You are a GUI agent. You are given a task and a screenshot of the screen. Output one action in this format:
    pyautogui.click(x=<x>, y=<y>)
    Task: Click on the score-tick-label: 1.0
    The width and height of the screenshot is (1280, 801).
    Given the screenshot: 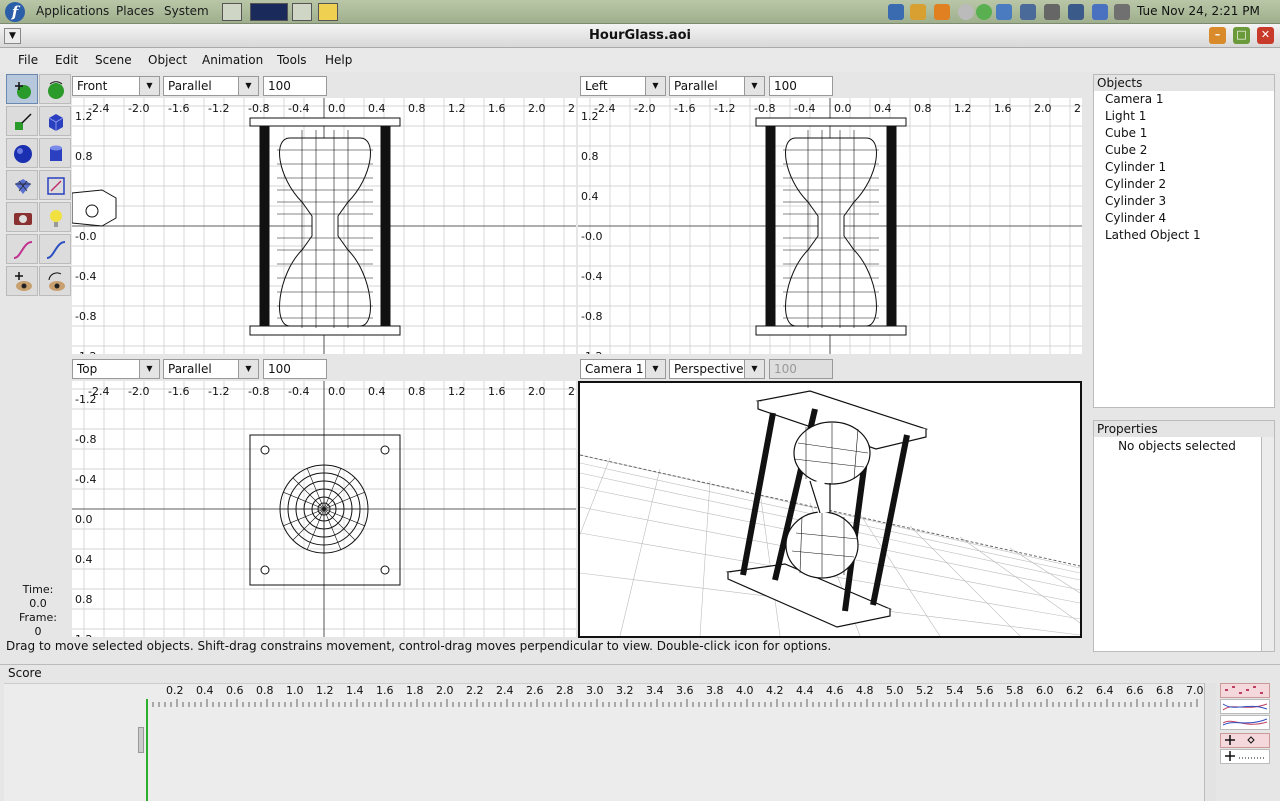 What is the action you would take?
    pyautogui.click(x=295, y=690)
    